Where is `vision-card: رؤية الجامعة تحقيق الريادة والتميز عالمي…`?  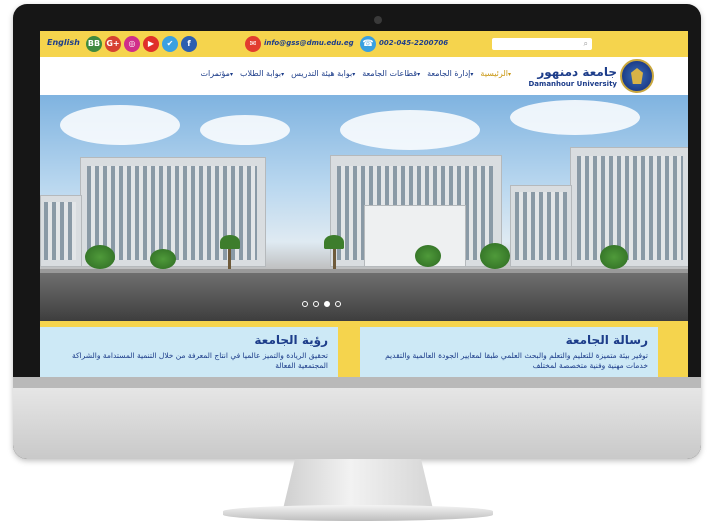
vision-card: رؤية الجامعة تحقيق الريادة والتميز عالمي… is located at coordinates (189, 352).